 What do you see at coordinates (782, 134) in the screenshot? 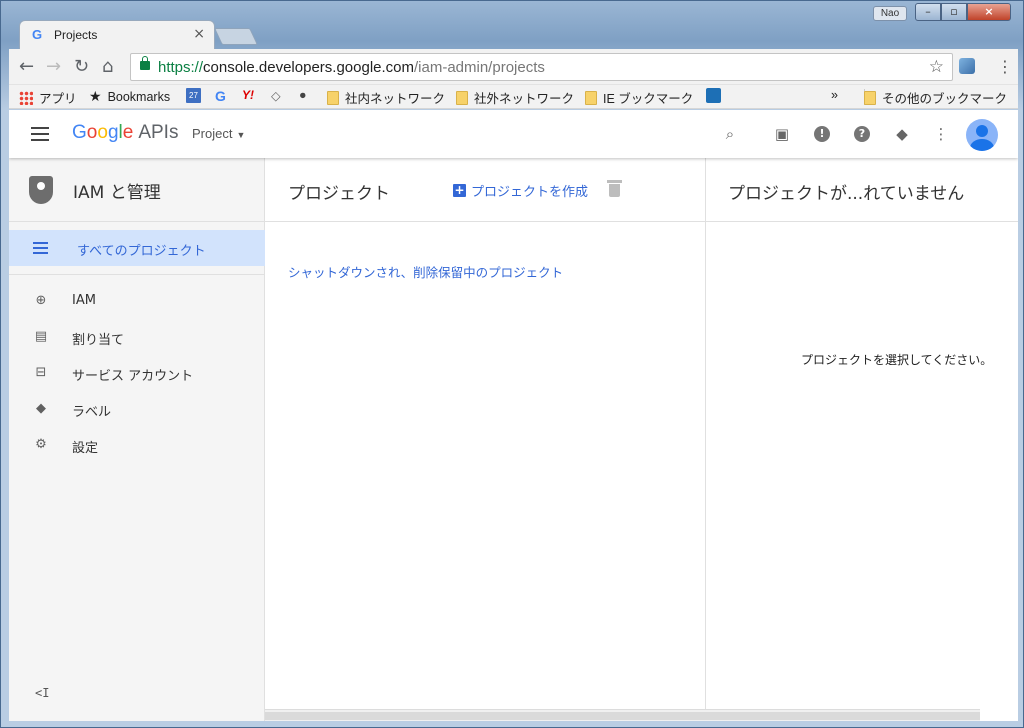
I see `gift-icon: ▣` at bounding box center [782, 134].